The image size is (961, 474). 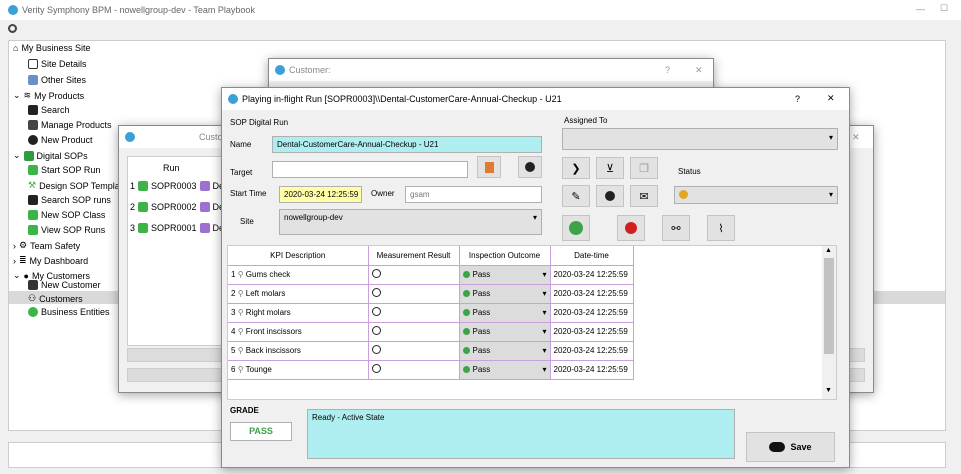 I want to click on tree-business-entities: Business Entities, so click(x=74, y=312).